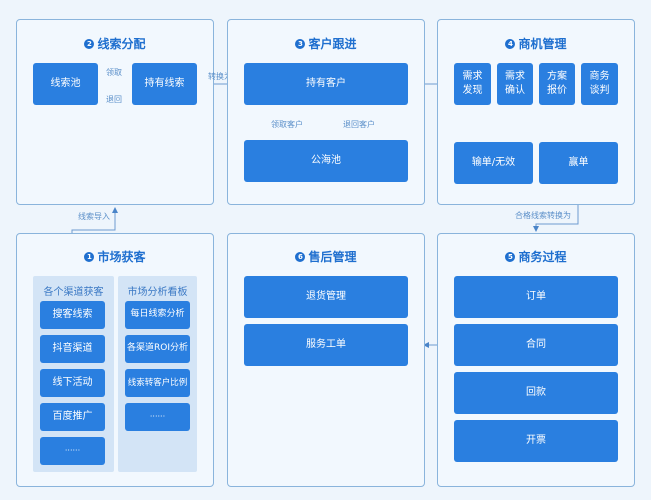  I want to click on label-qualified-convert: 合格线索转换为, so click(543, 215).